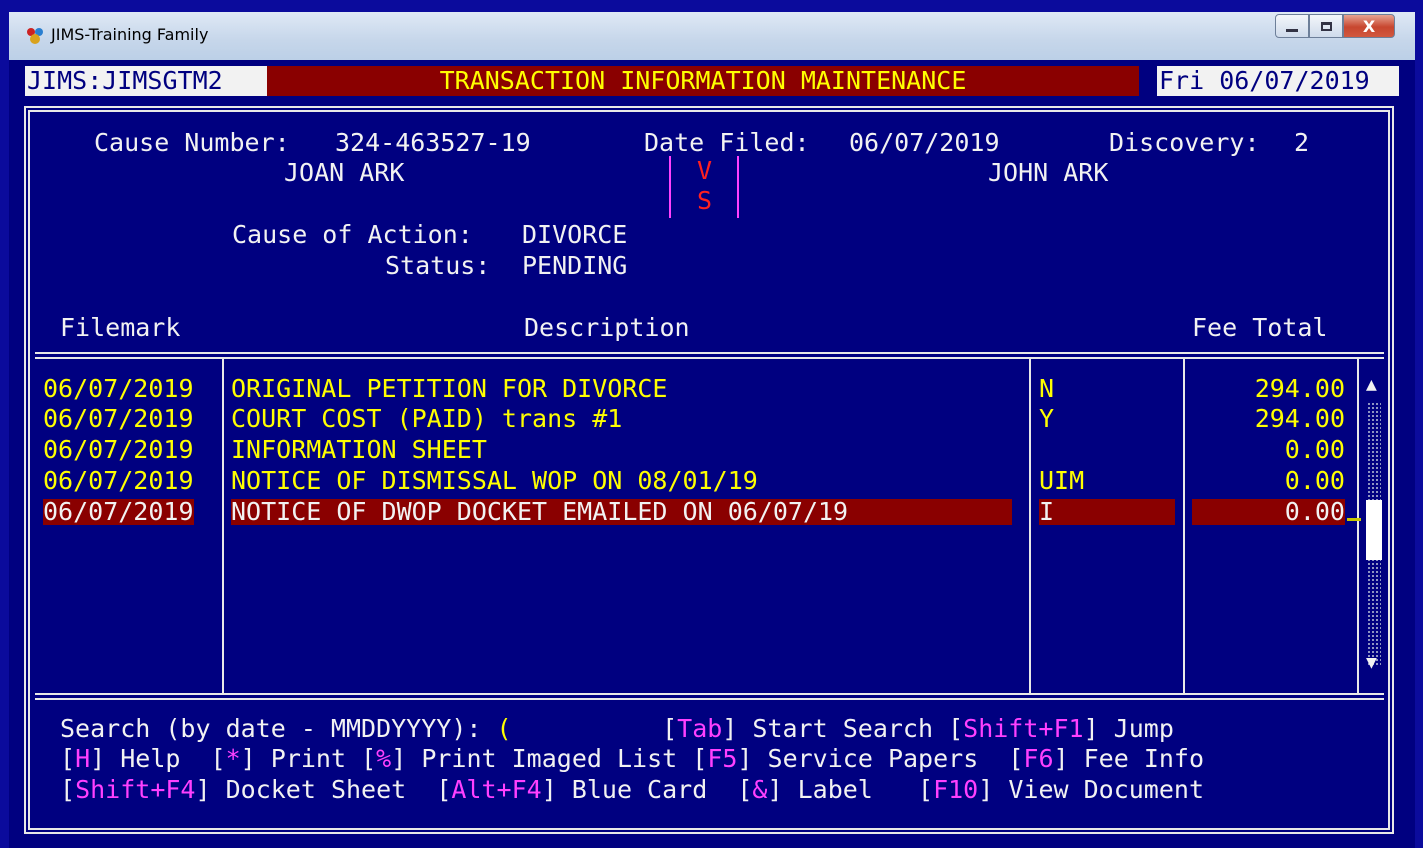 This screenshot has width=1423, height=848. What do you see at coordinates (1107, 512) in the screenshot?
I see `row-code: I` at bounding box center [1107, 512].